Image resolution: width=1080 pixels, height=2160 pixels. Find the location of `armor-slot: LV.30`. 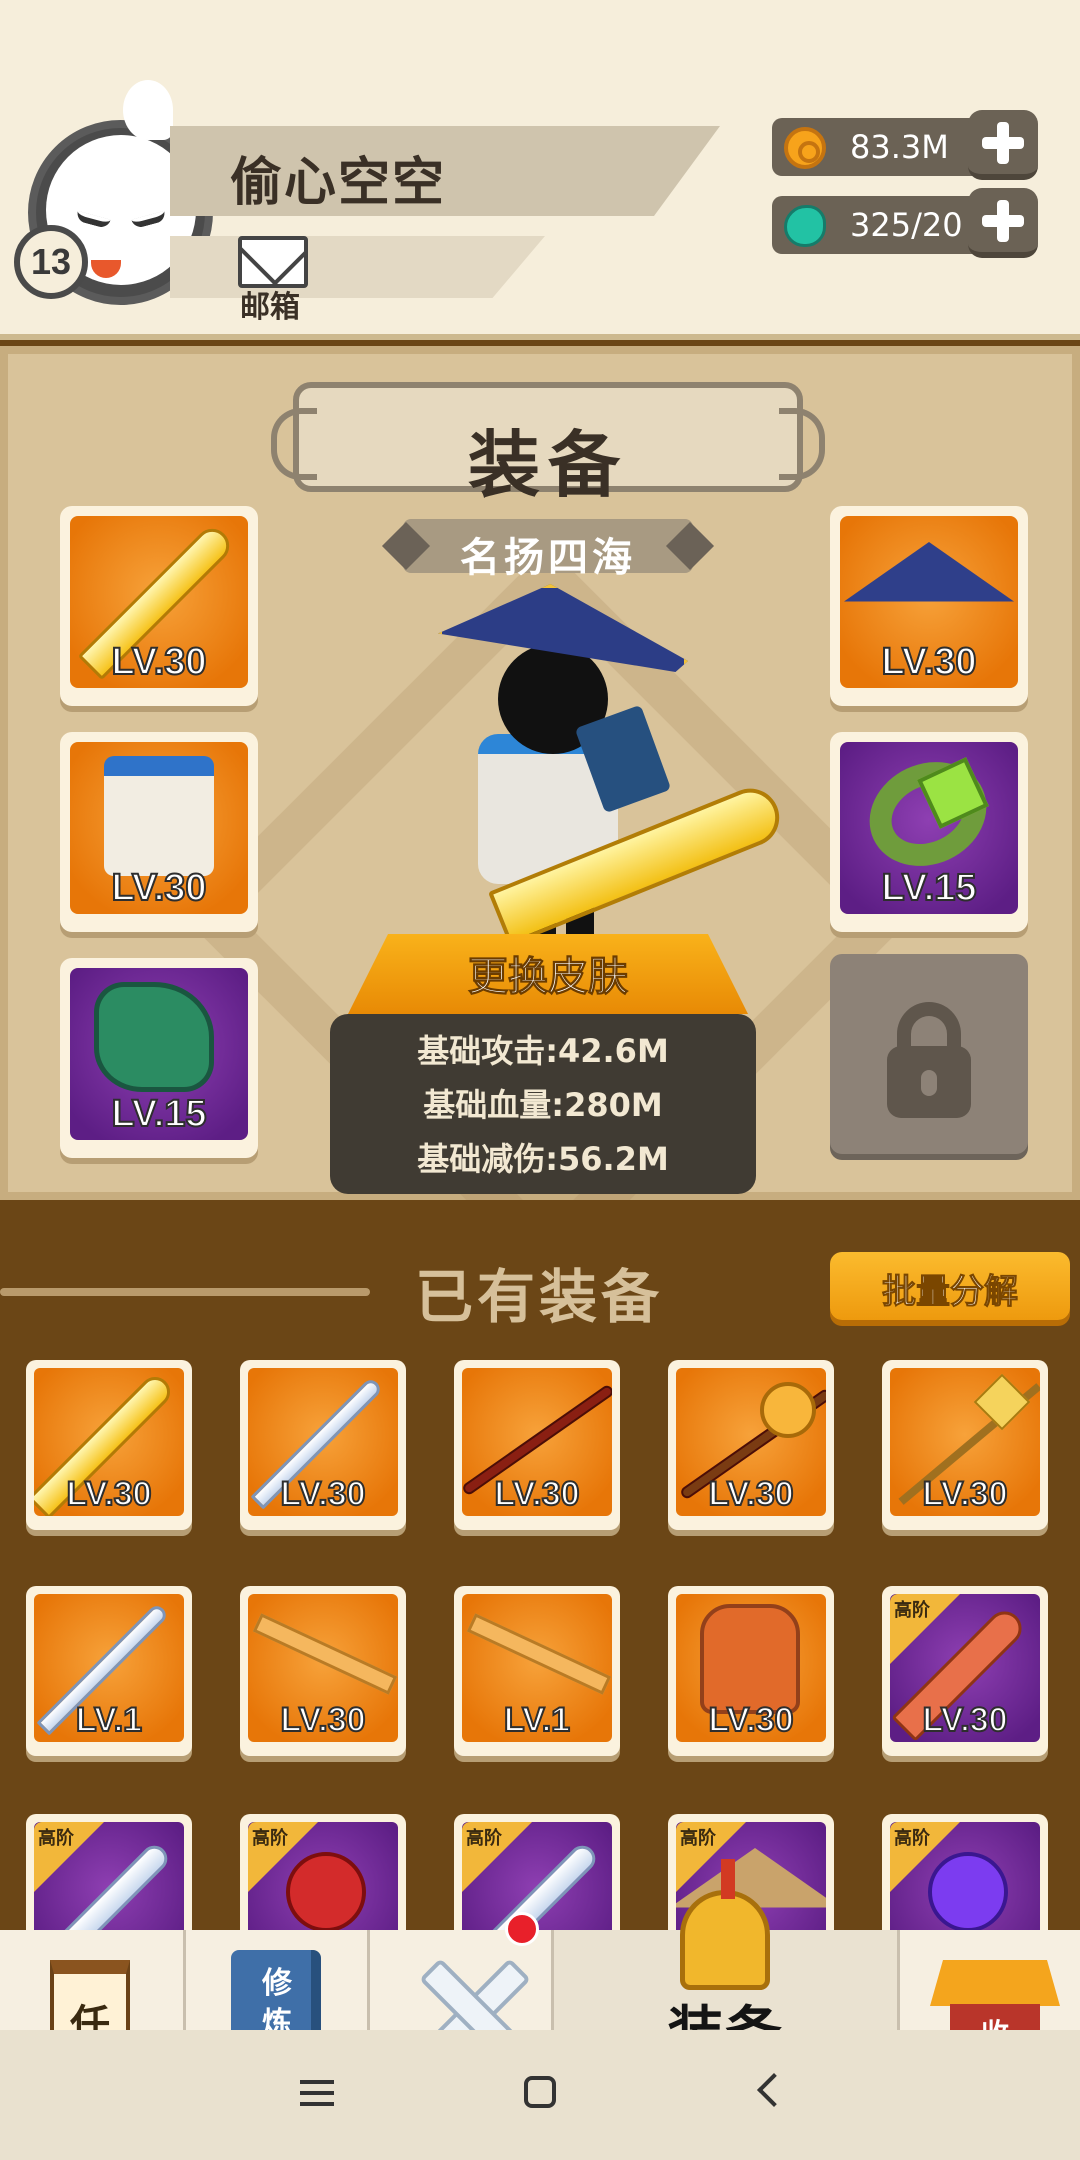

armor-slot: LV.30 is located at coordinates (159, 832).